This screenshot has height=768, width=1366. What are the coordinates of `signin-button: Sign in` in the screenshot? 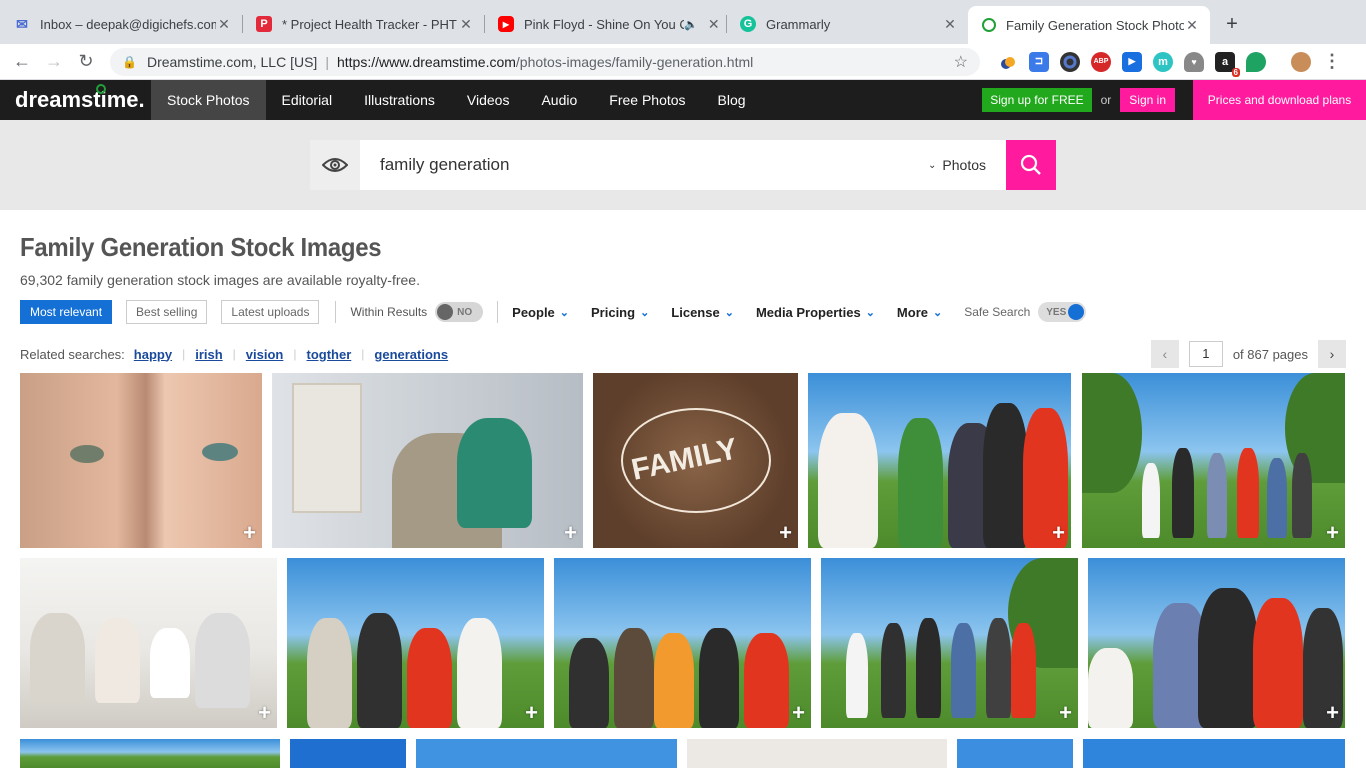 It's located at (1147, 100).